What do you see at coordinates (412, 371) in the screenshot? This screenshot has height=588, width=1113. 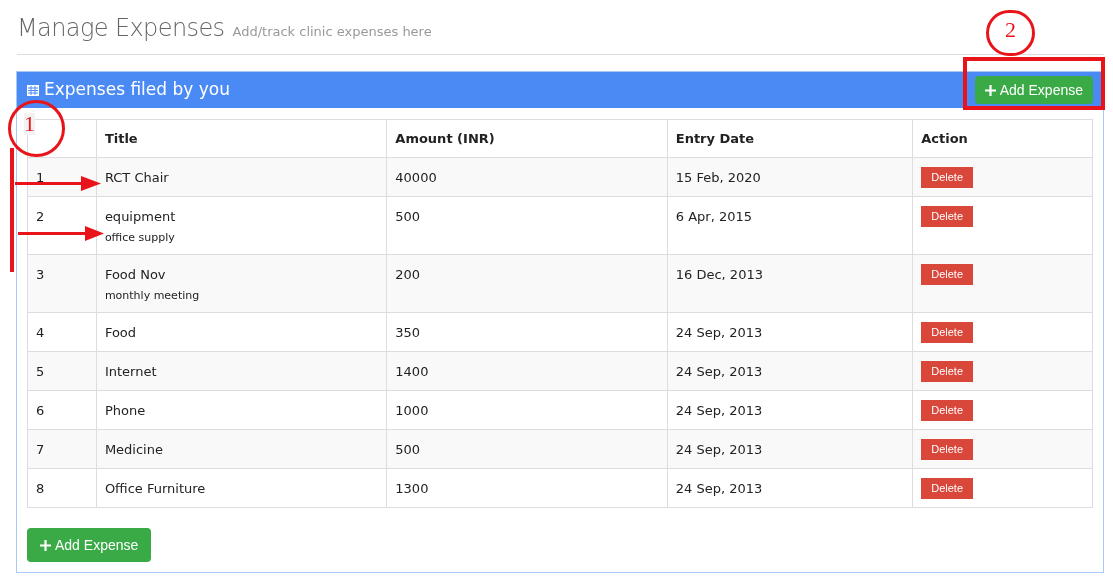 I see `amount-cell: 1400` at bounding box center [412, 371].